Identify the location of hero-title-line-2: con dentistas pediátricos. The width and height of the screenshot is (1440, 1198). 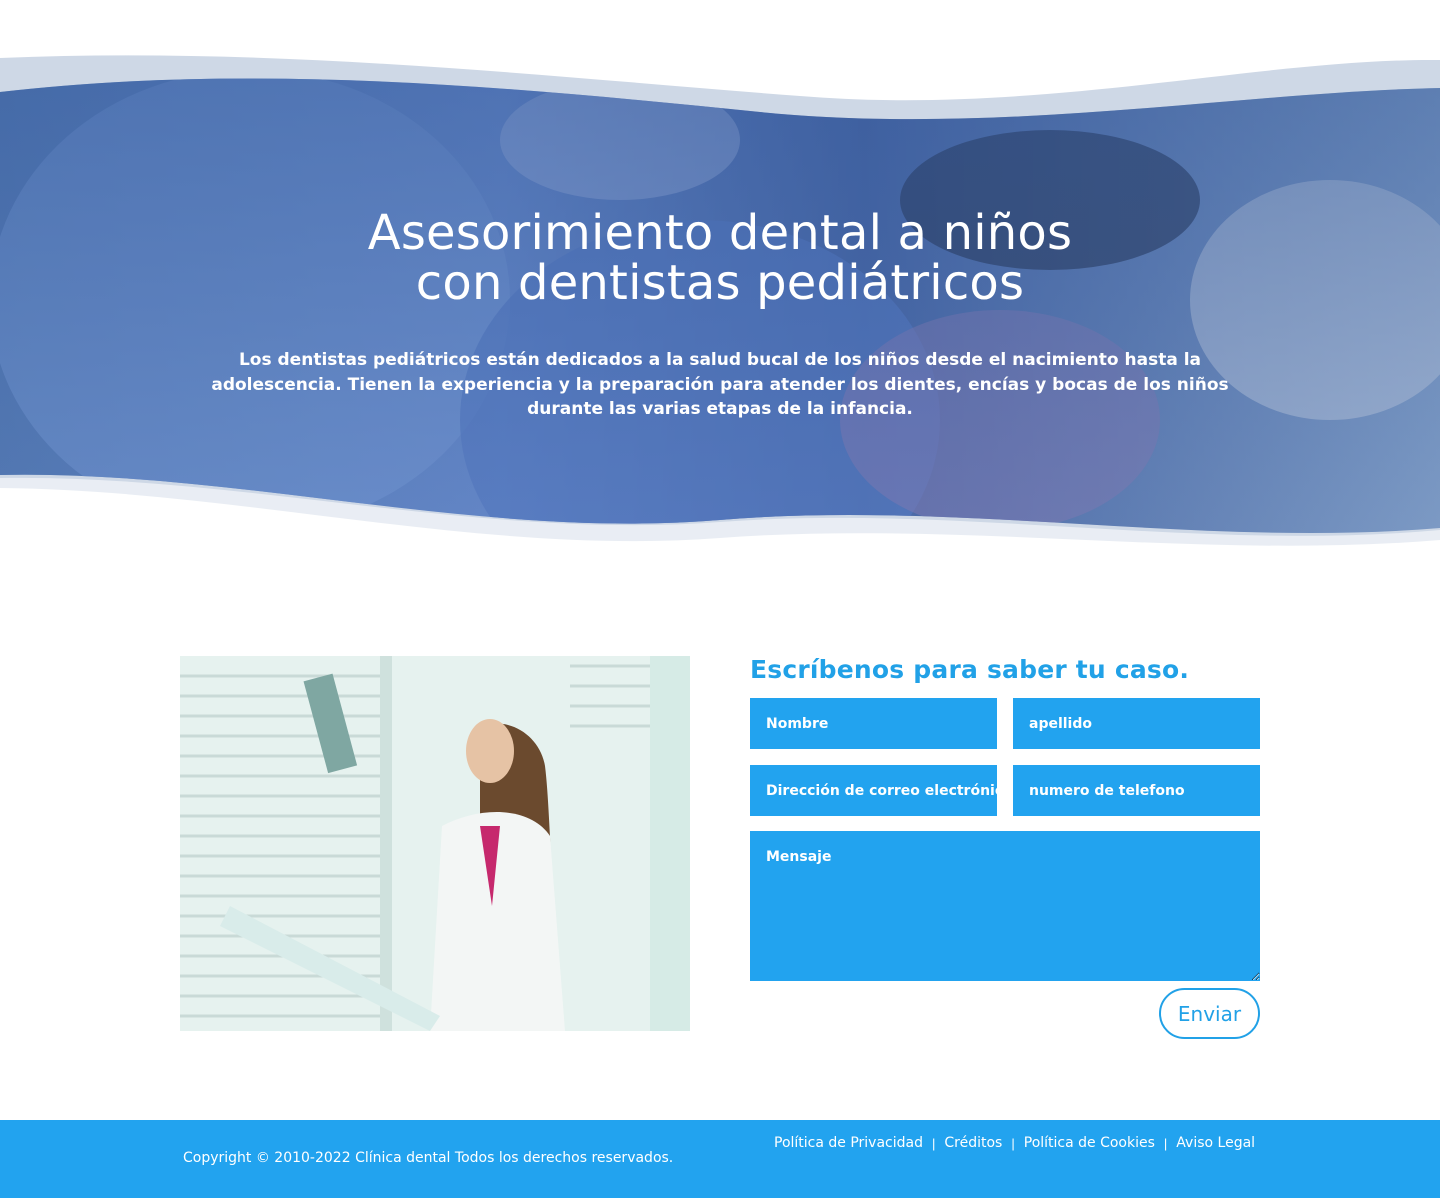
(720, 283).